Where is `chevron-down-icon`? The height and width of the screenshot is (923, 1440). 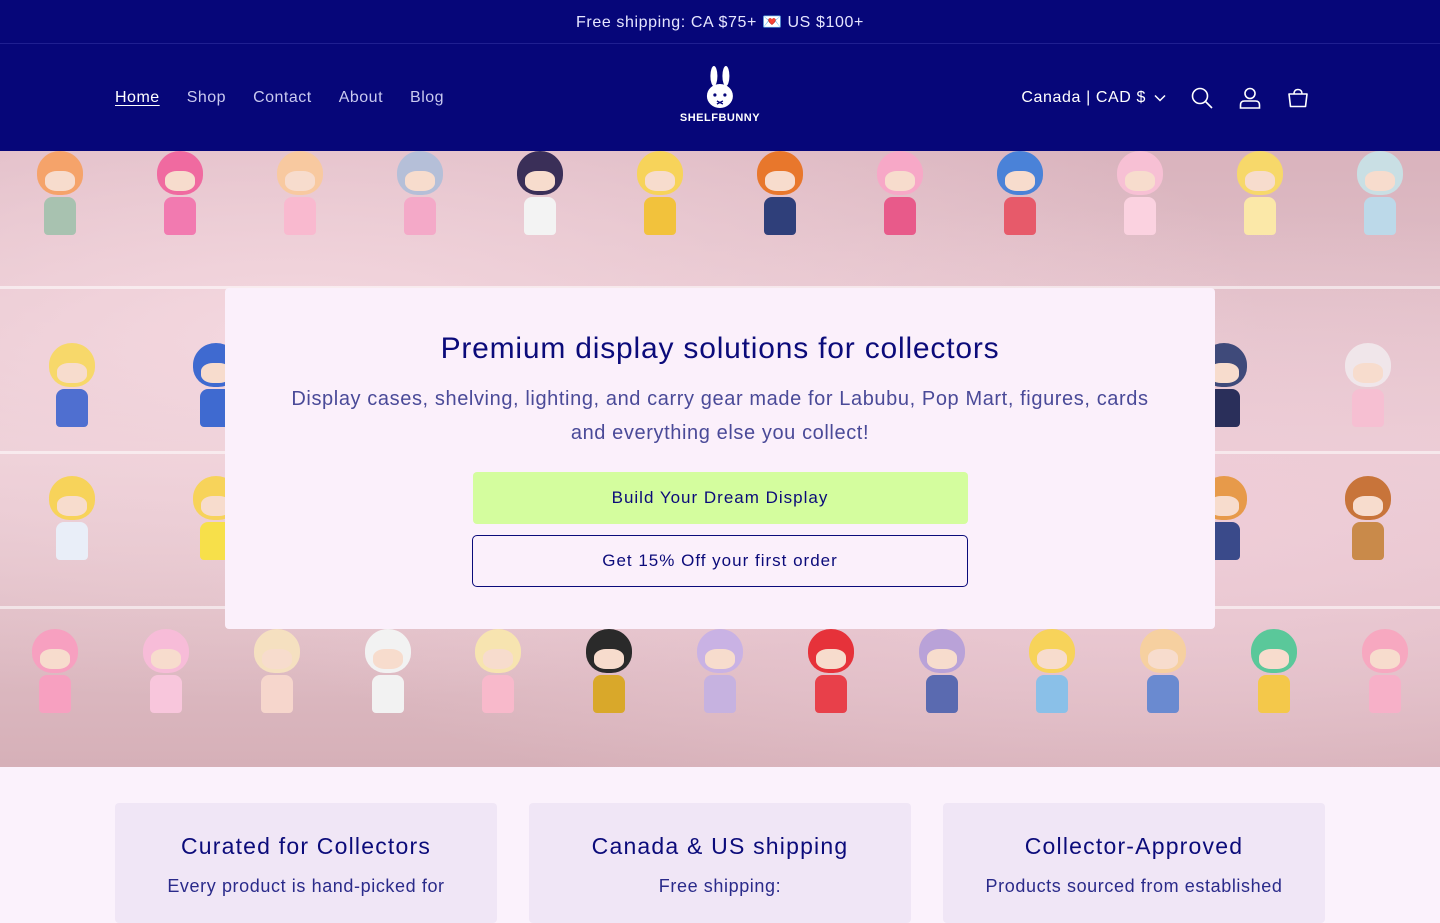 chevron-down-icon is located at coordinates (1160, 98).